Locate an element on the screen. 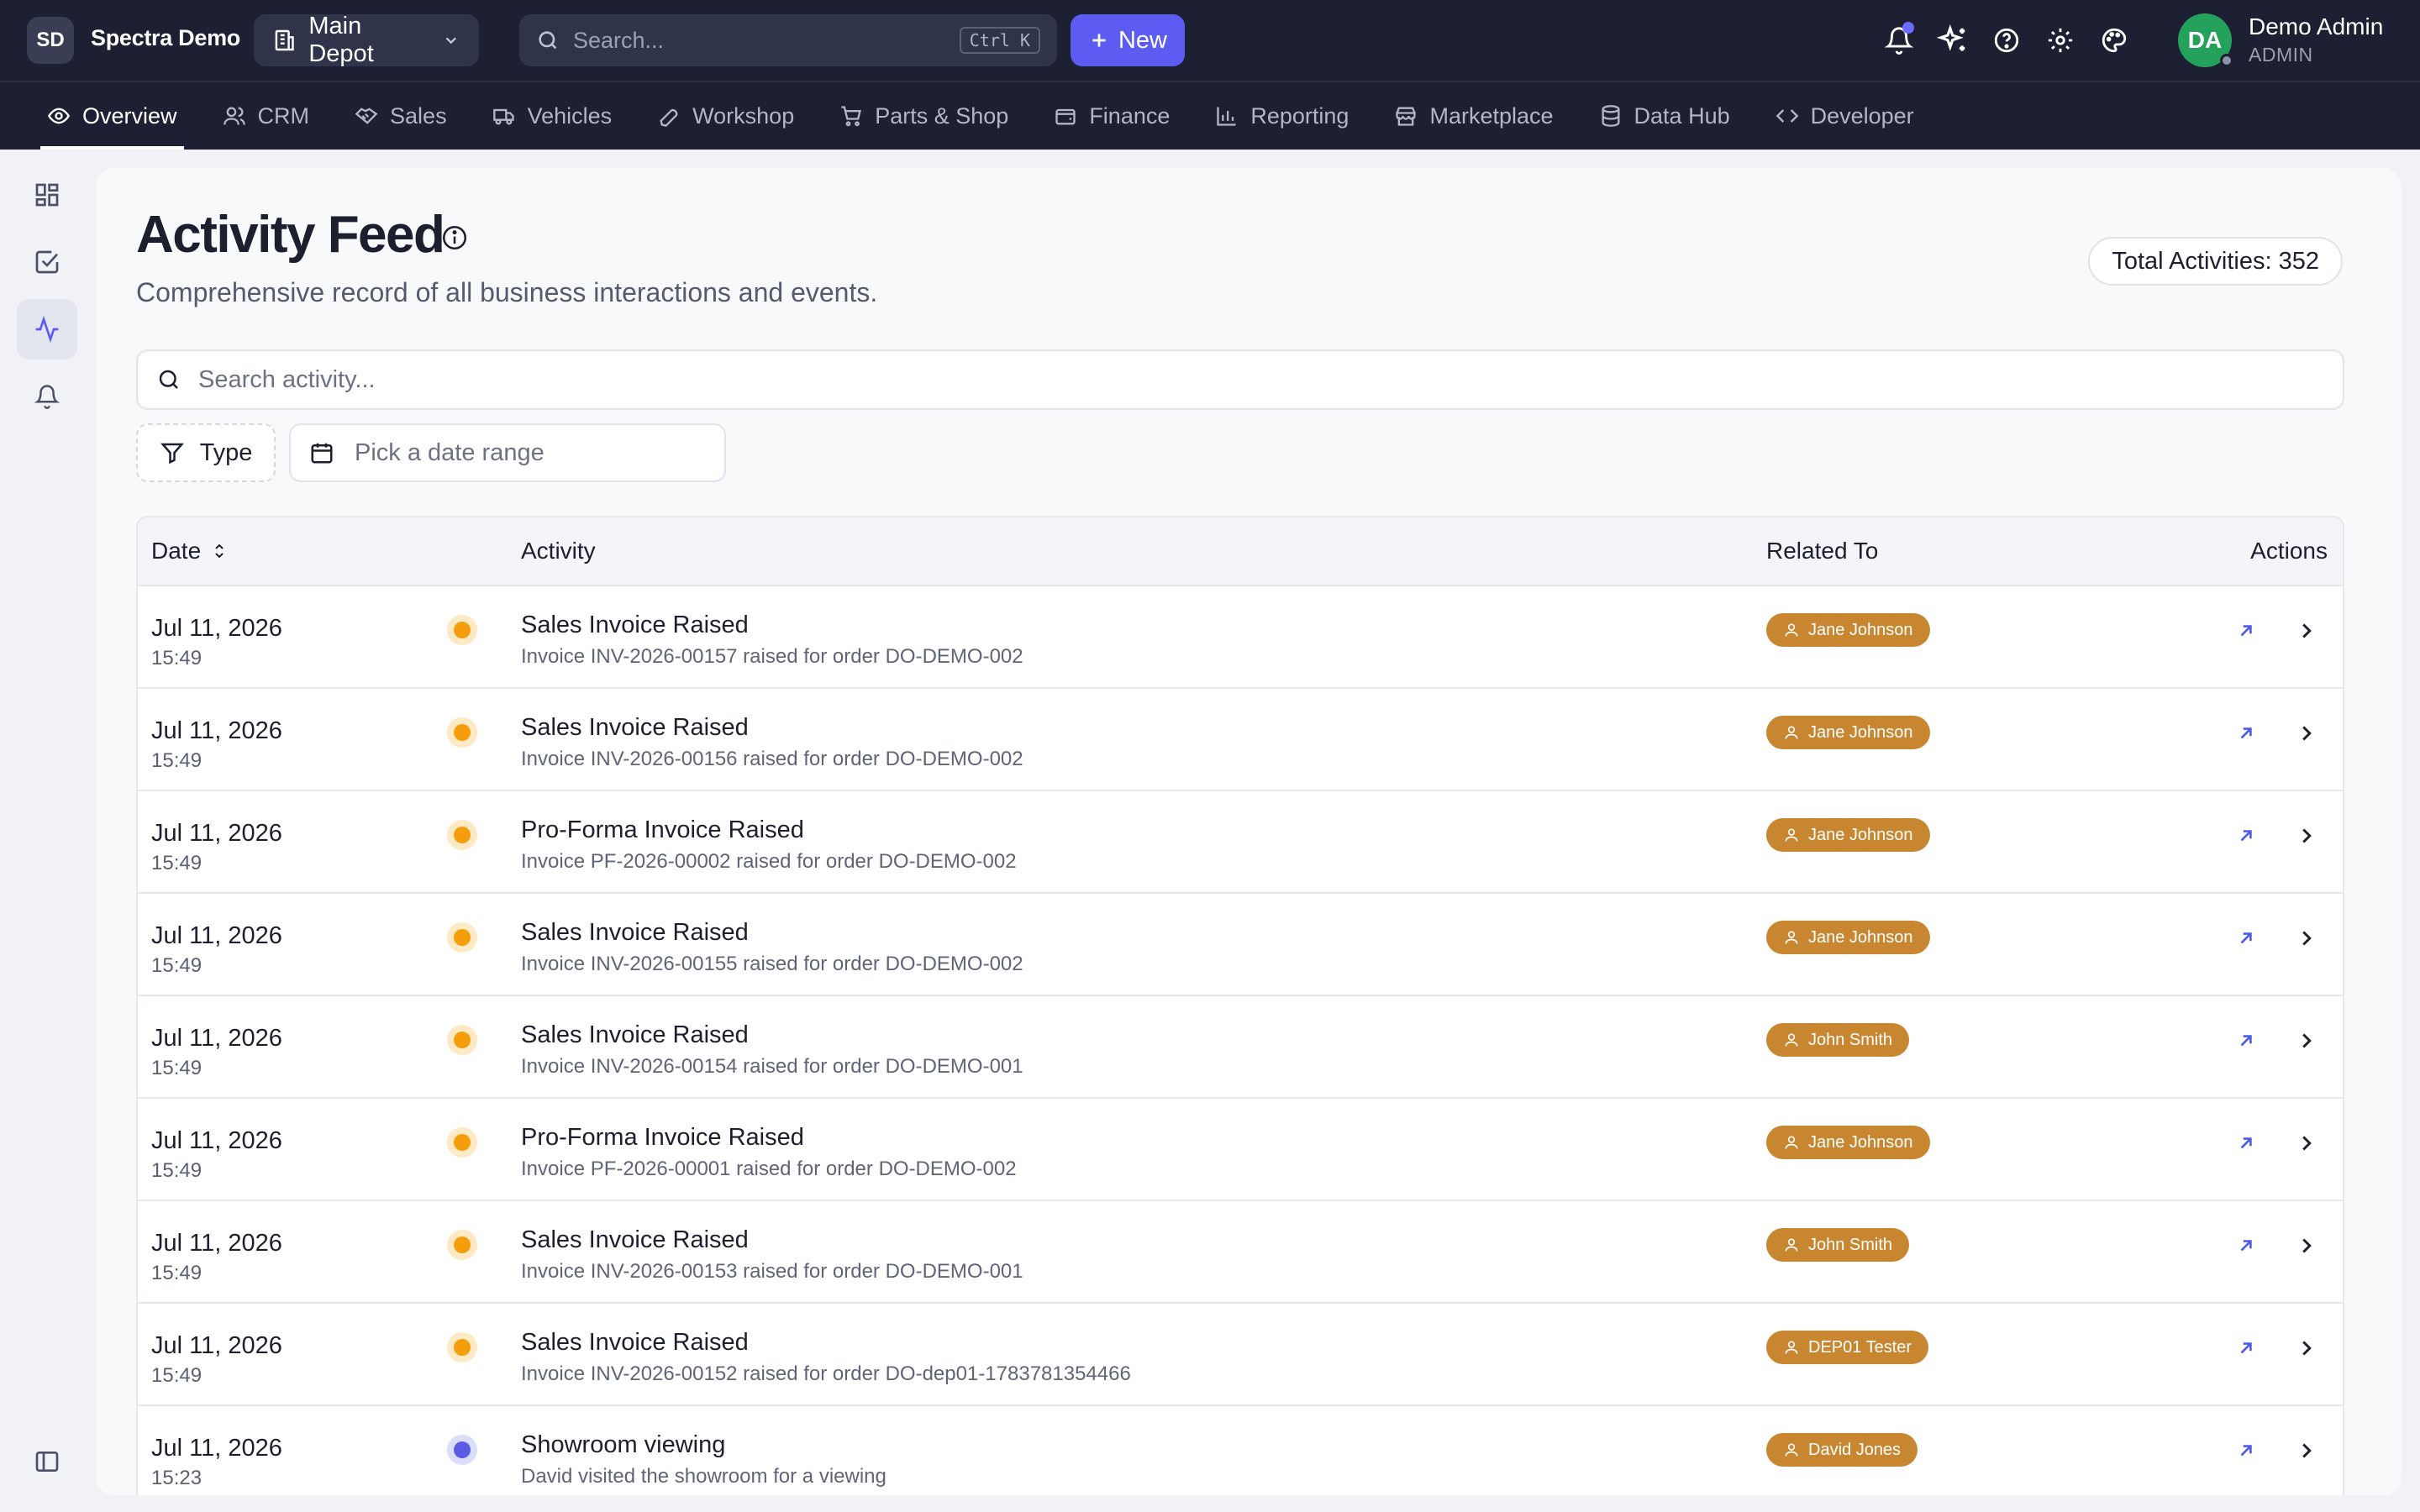  nav-overview: Overview is located at coordinates (112, 116).